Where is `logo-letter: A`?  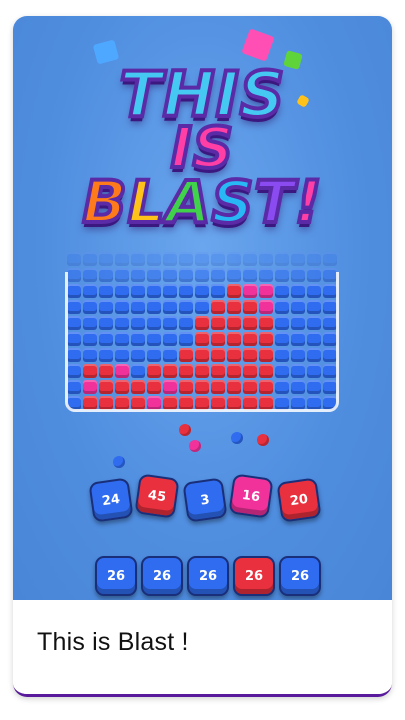 logo-letter: A is located at coordinates (188, 202).